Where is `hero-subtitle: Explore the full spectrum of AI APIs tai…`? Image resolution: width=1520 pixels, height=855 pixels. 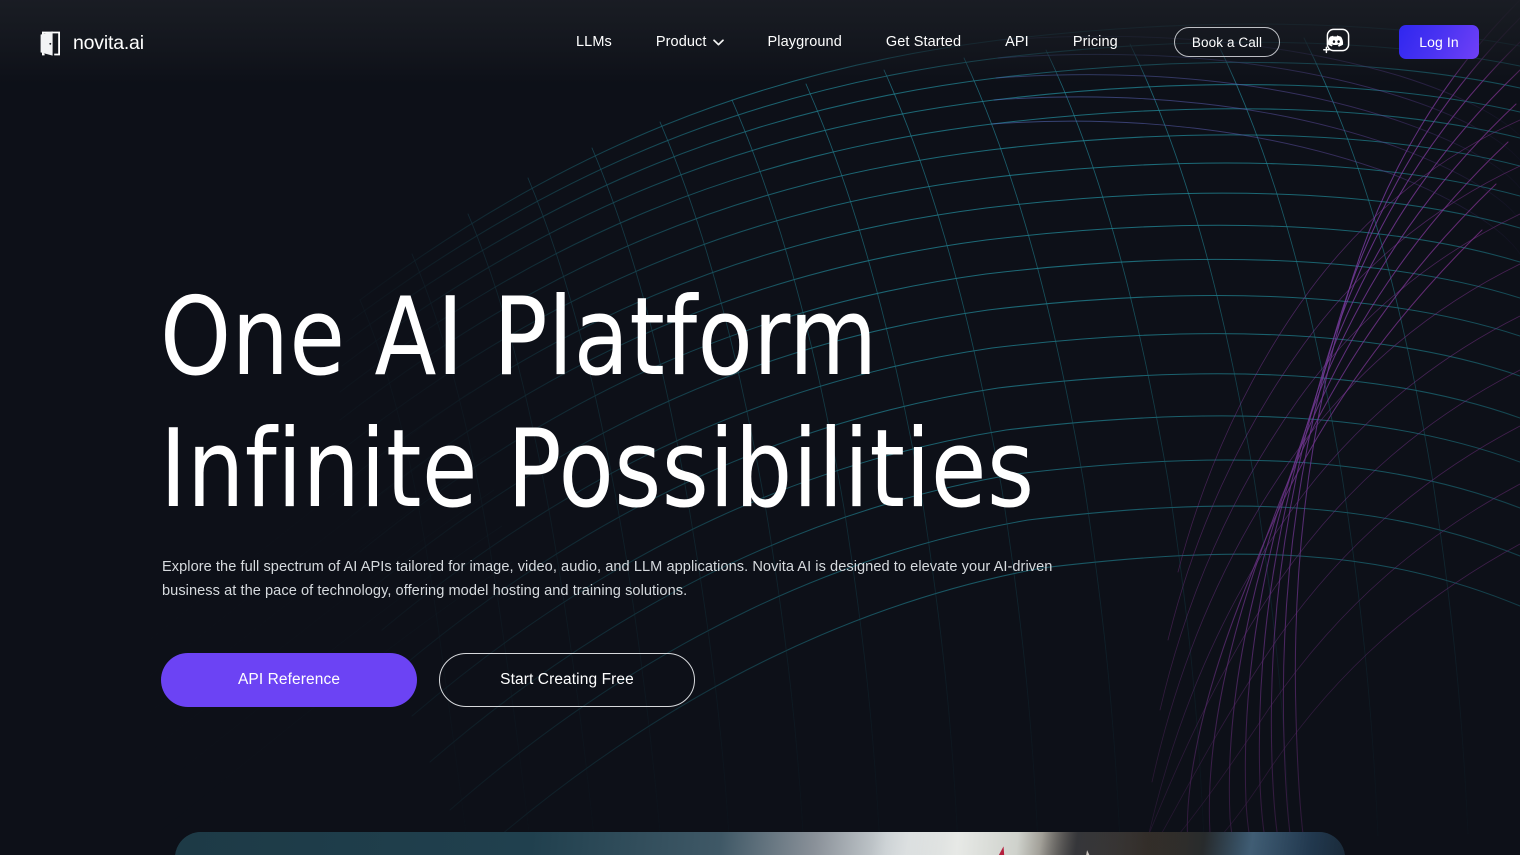
hero-subtitle: Explore the full spectrum of AI APIs tai… is located at coordinates (607, 579).